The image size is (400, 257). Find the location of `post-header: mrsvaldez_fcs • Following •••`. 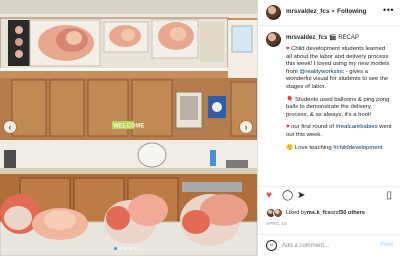

post-header: mrsvaldez_fcs • Following ••• is located at coordinates (329, 13).